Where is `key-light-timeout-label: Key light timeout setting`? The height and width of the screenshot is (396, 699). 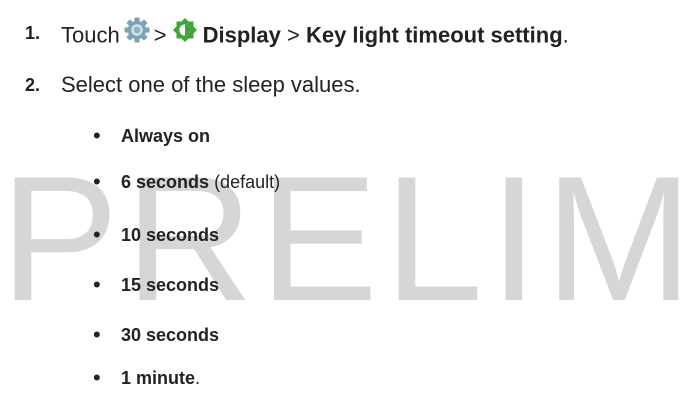 key-light-timeout-label: Key light timeout setting is located at coordinates (434, 35).